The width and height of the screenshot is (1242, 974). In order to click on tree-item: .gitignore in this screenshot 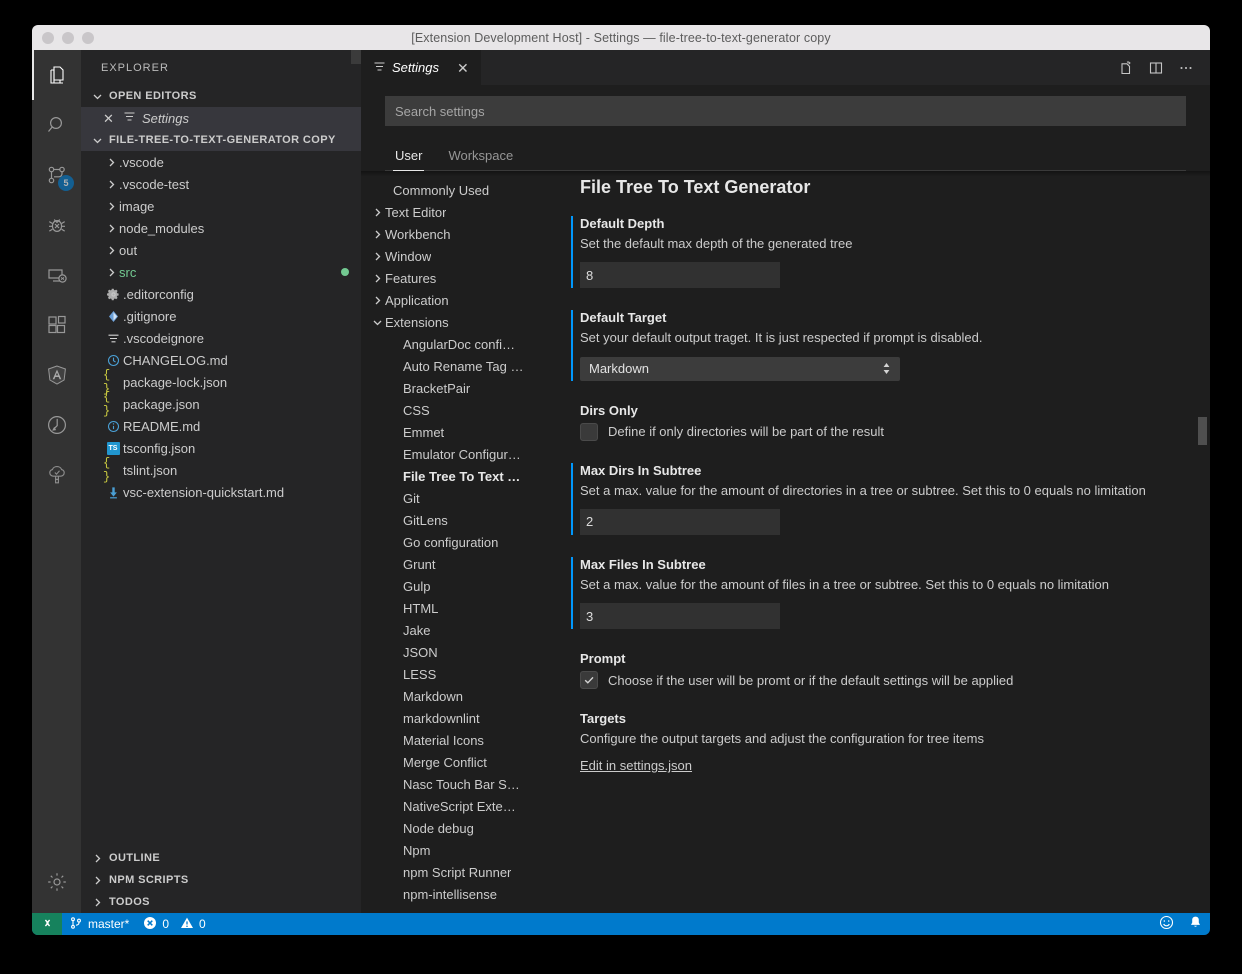, I will do `click(221, 316)`.